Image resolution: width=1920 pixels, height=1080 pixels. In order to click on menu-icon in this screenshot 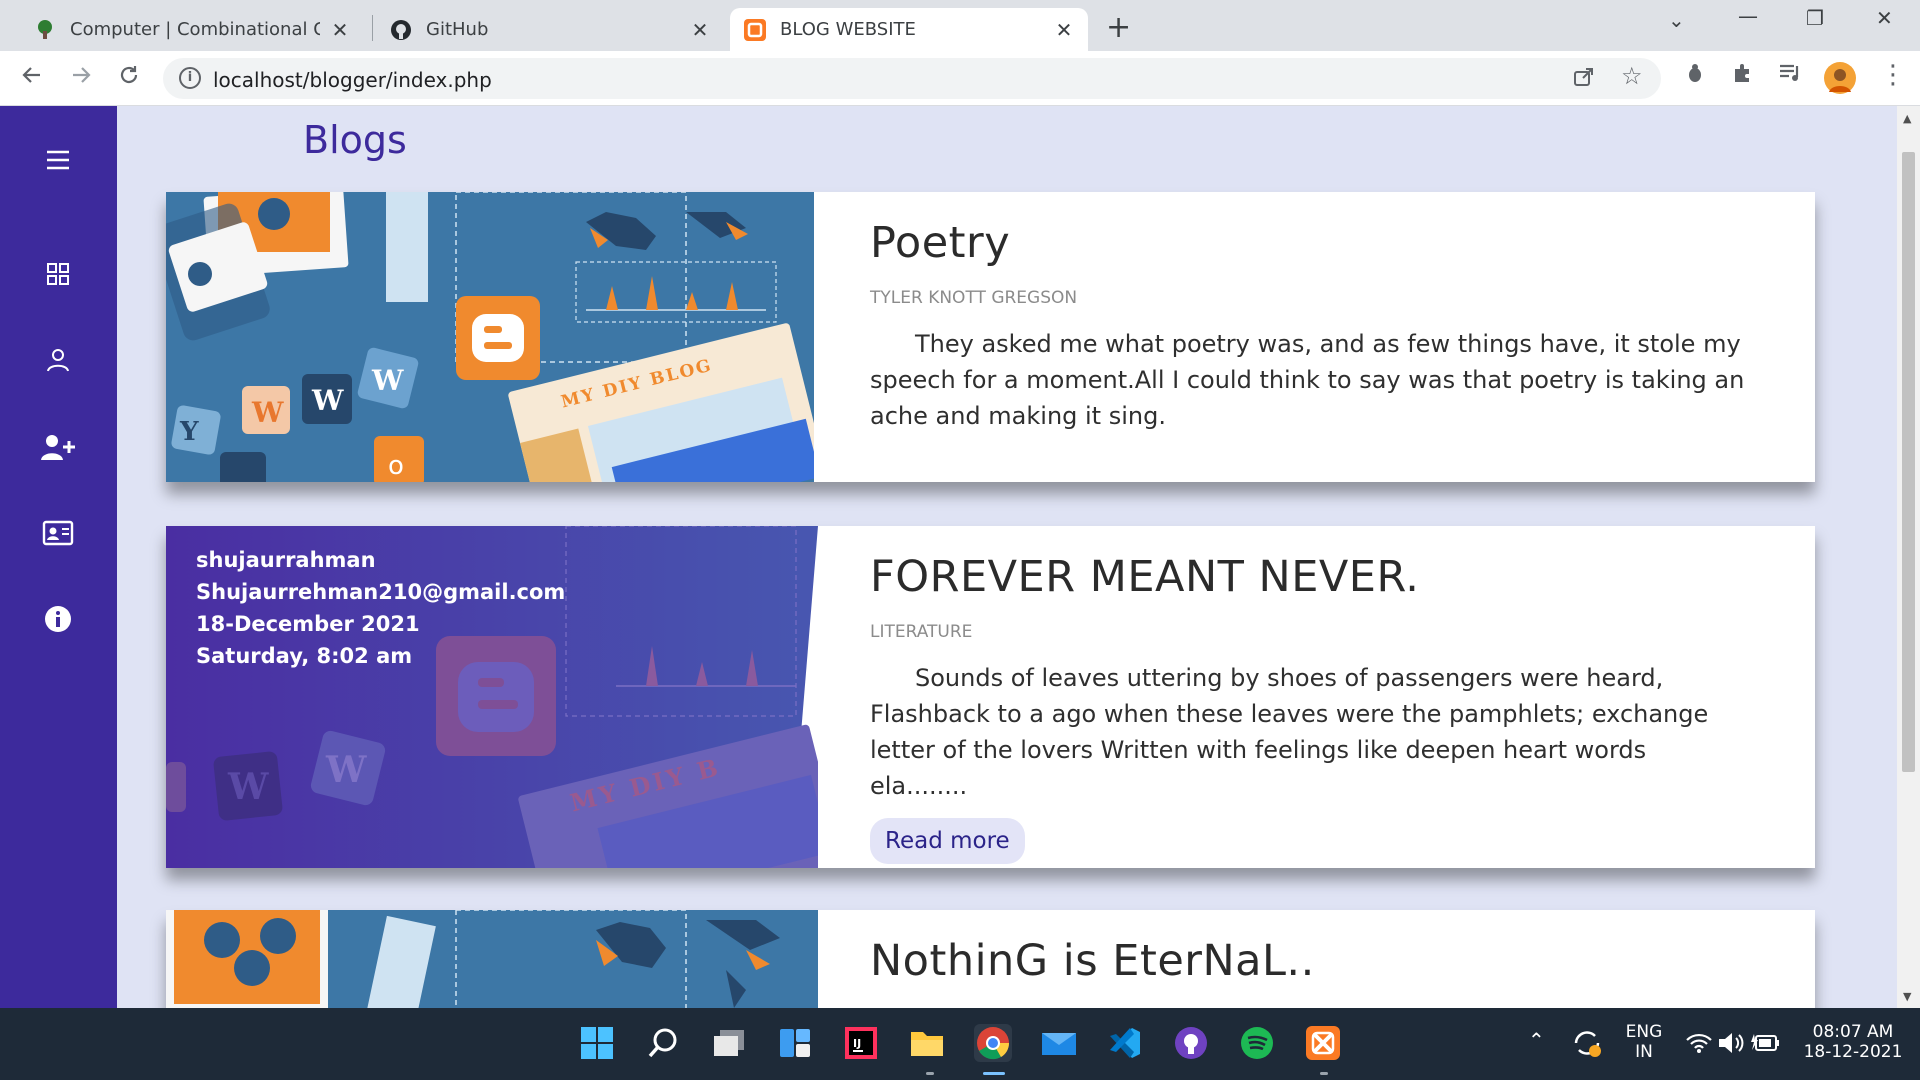, I will do `click(58, 160)`.